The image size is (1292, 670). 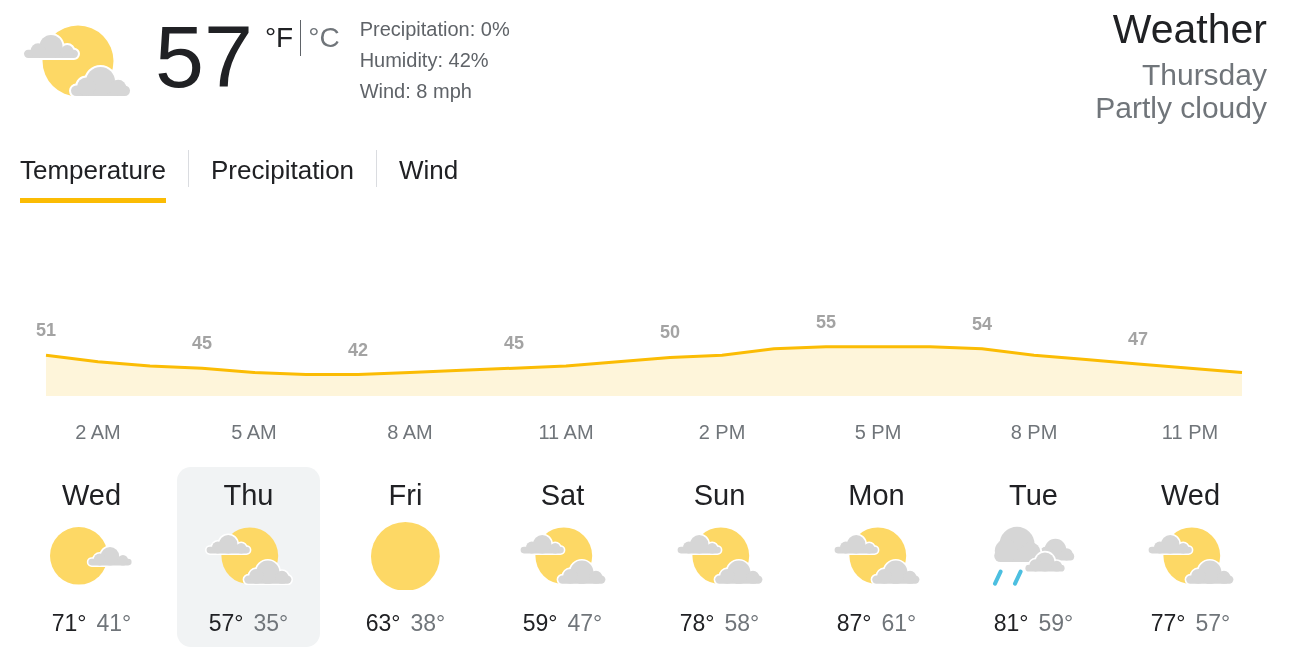 What do you see at coordinates (93, 176) in the screenshot?
I see `tab: Temperature` at bounding box center [93, 176].